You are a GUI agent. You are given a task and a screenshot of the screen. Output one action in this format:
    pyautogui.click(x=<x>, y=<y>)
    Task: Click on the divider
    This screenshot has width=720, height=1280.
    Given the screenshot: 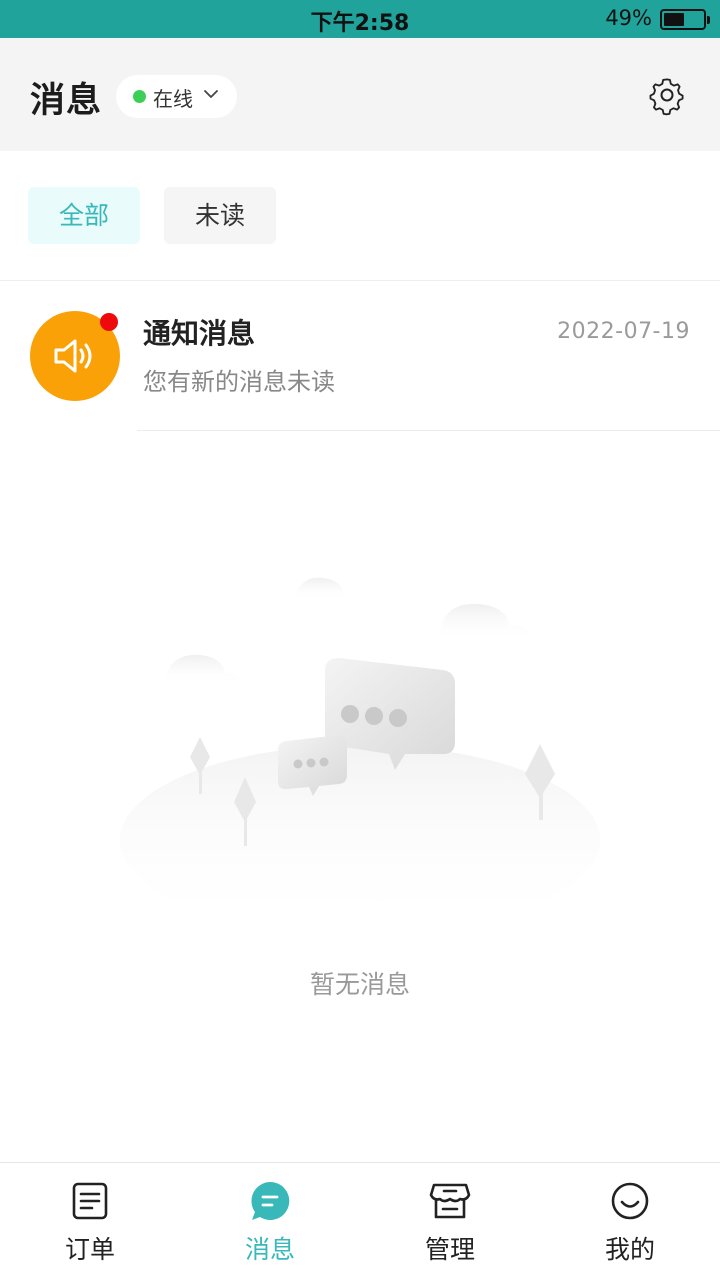 What is the action you would take?
    pyautogui.click(x=428, y=430)
    